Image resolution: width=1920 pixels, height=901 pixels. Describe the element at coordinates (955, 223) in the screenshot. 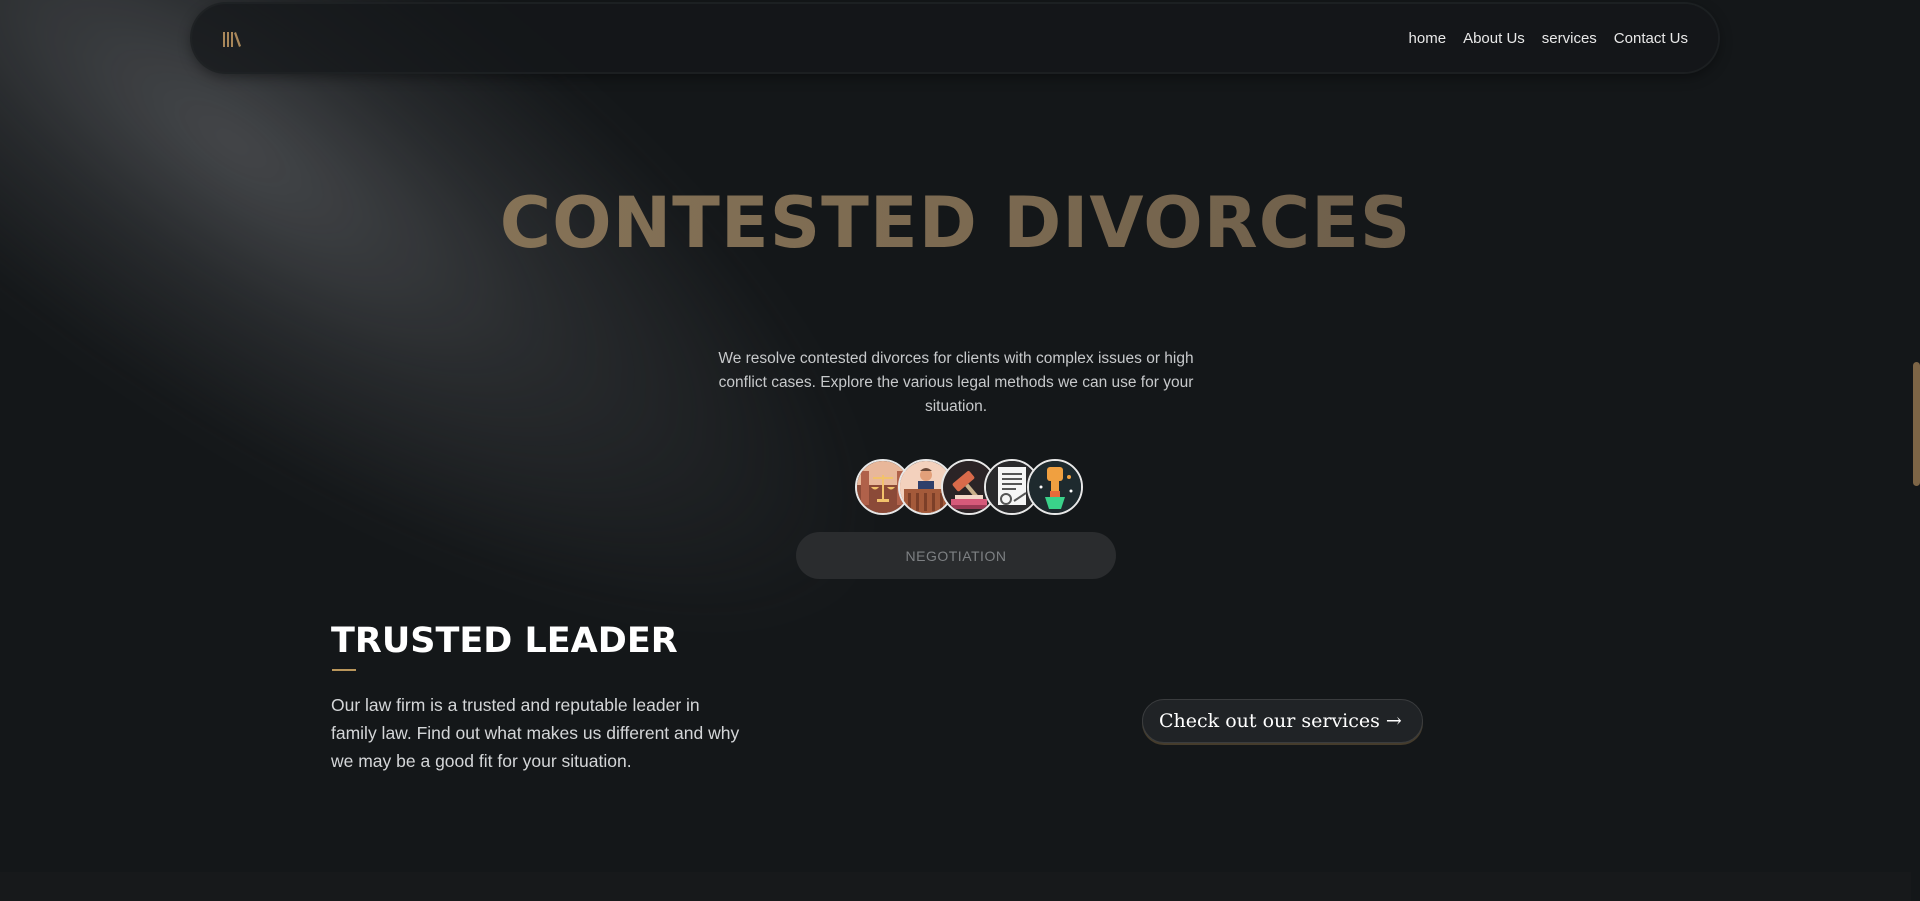

I see `hero-title: CONTESTED DIVORCES` at that location.